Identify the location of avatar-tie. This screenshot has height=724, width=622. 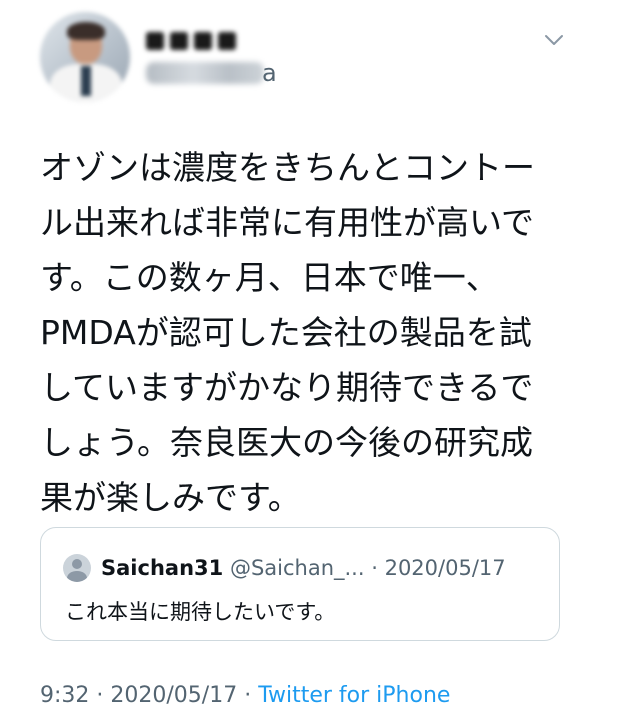
(86, 81).